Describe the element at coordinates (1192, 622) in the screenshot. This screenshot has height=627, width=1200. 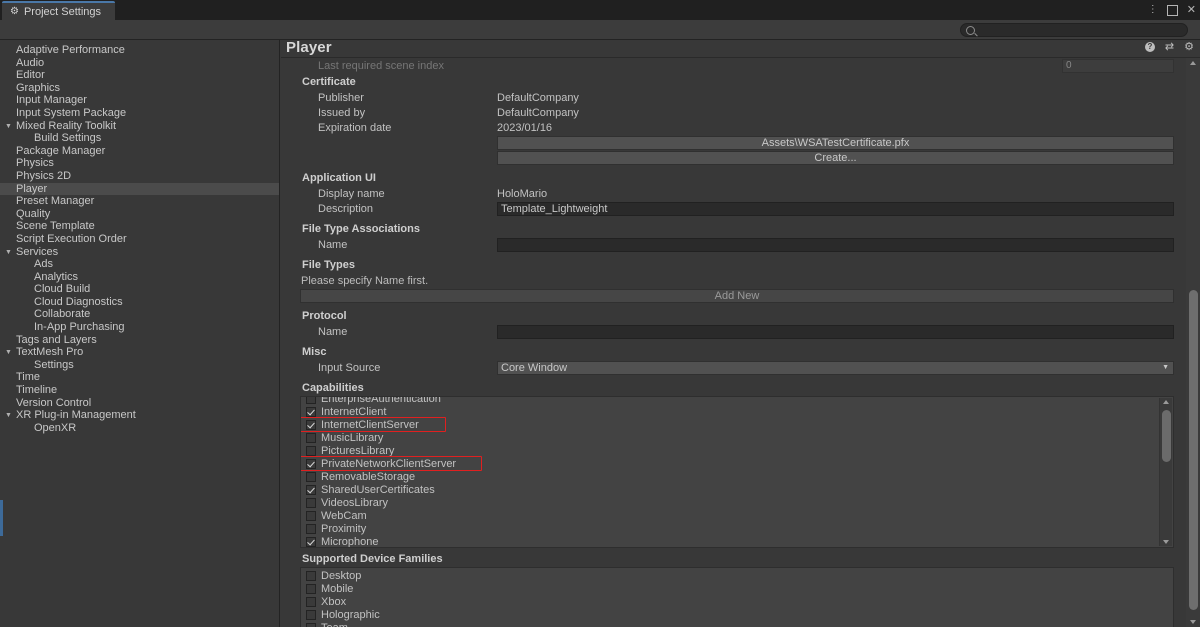
I see `page-scroll-down-arrow-icon` at that location.